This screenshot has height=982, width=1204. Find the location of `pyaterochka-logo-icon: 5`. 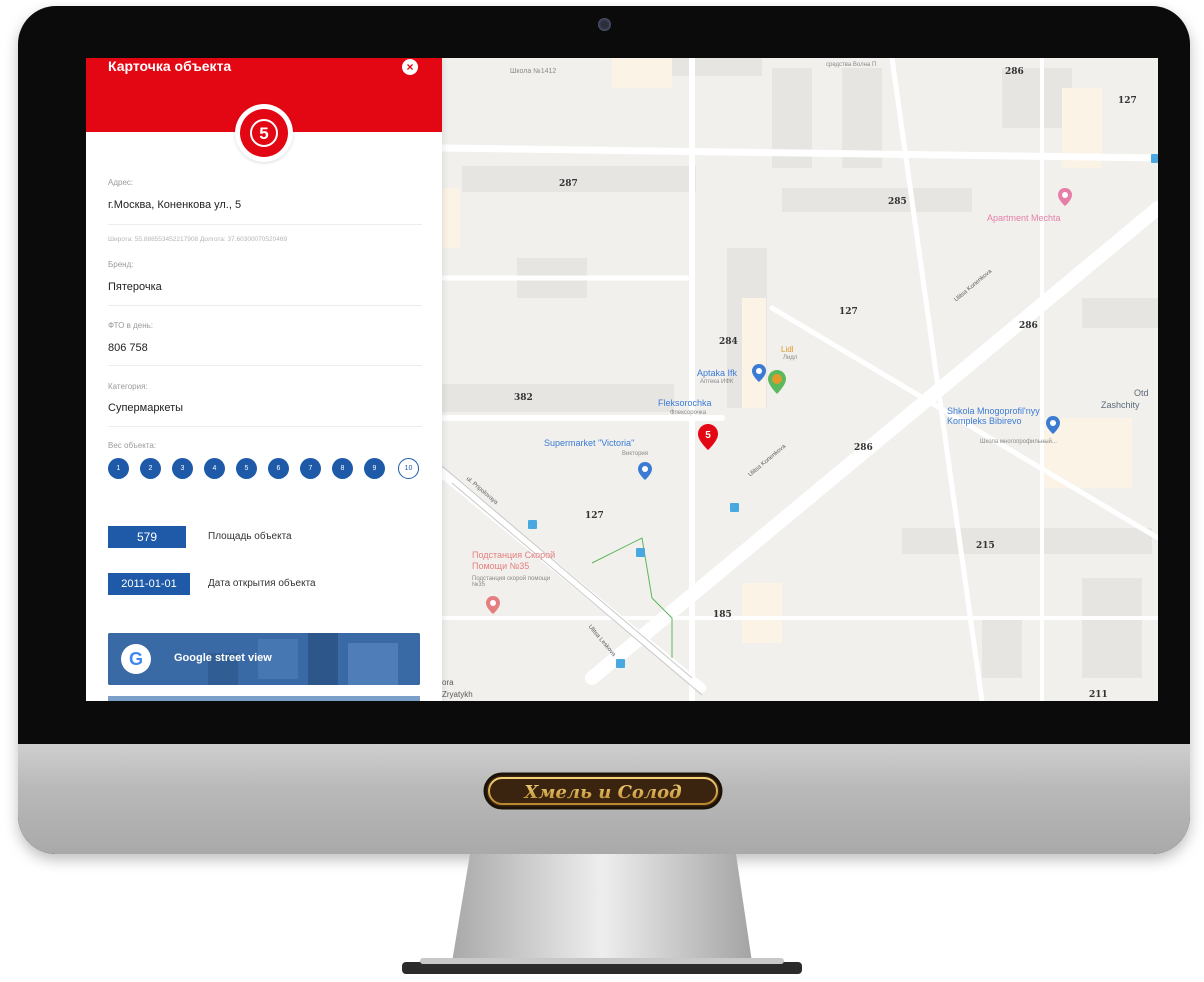

pyaterochka-logo-icon: 5 is located at coordinates (264, 133).